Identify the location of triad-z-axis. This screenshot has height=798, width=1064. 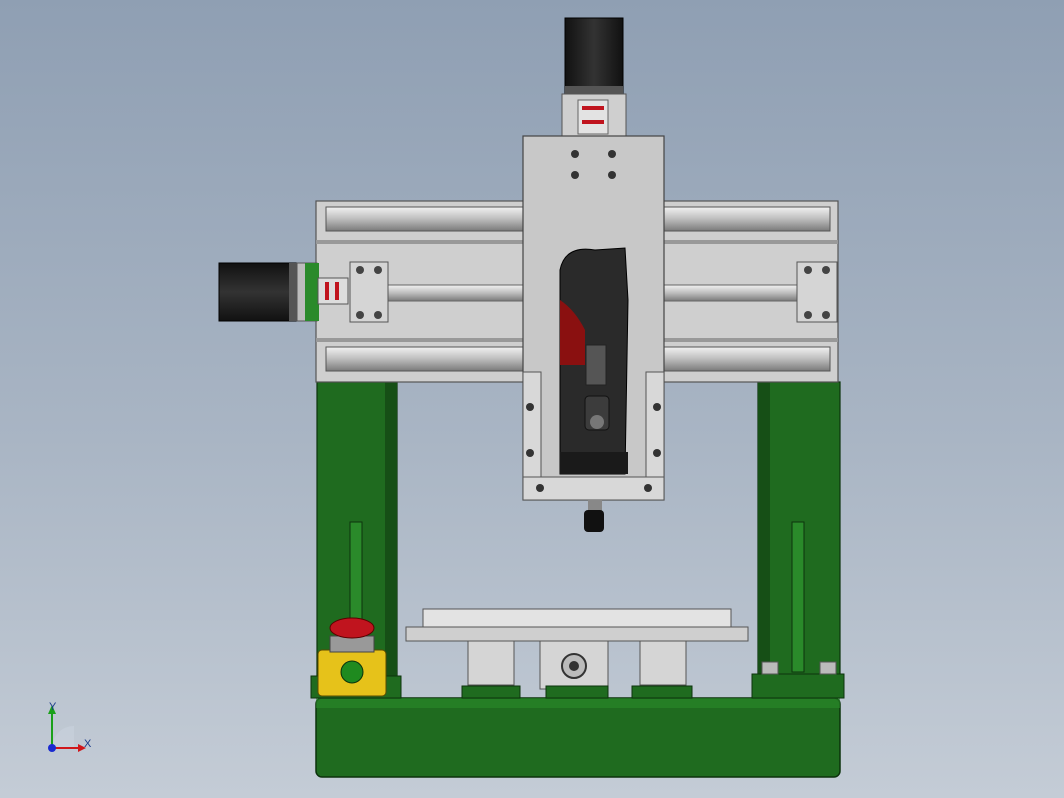
(52, 748).